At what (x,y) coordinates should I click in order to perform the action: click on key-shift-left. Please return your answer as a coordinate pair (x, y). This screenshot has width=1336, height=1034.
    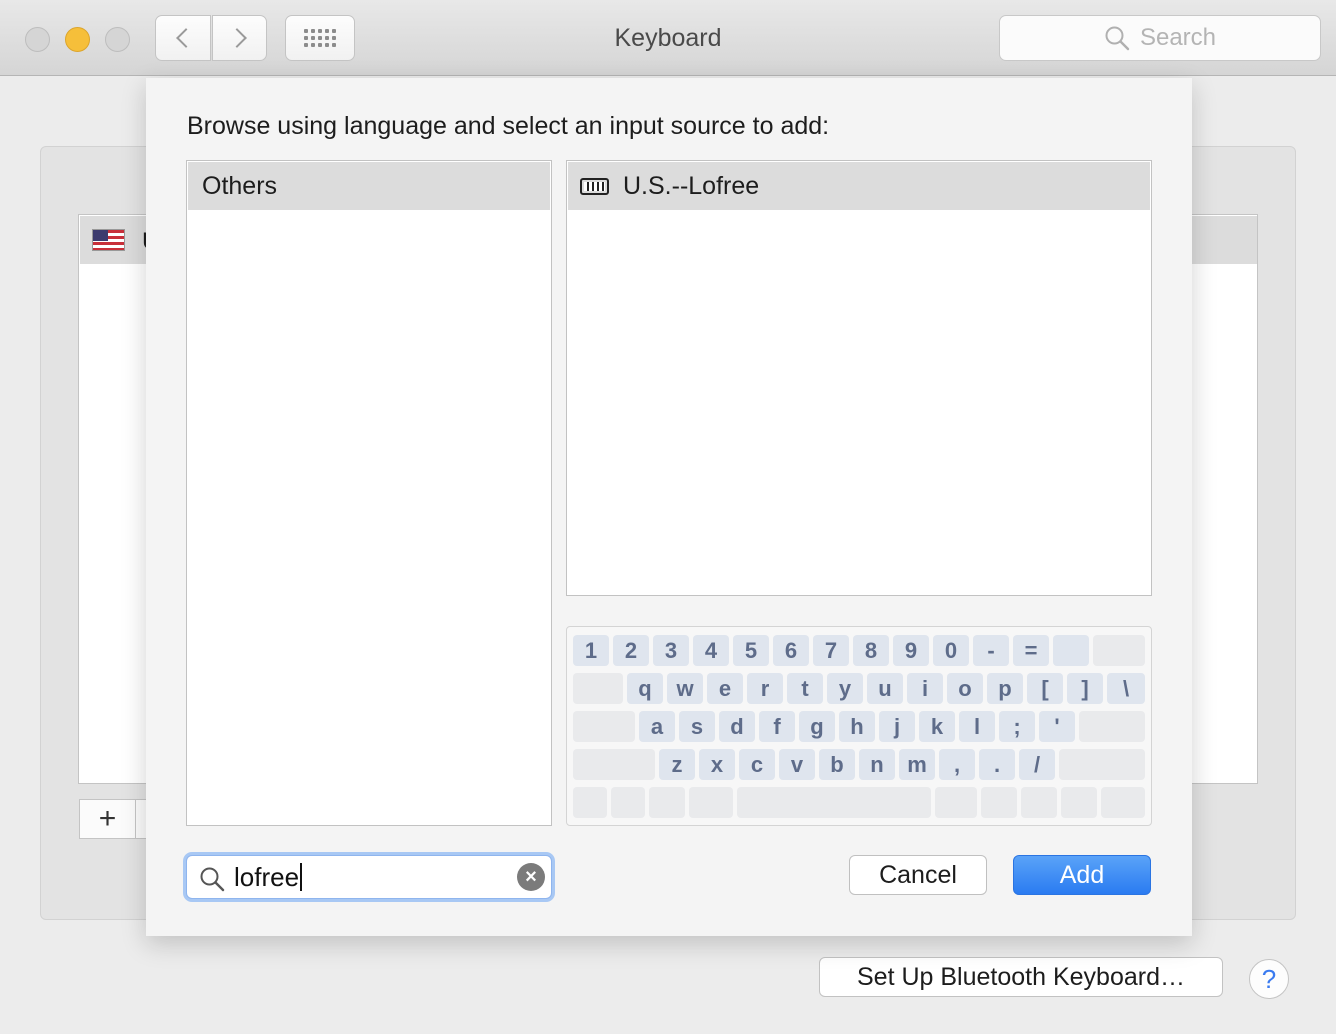
    Looking at the image, I should click on (614, 764).